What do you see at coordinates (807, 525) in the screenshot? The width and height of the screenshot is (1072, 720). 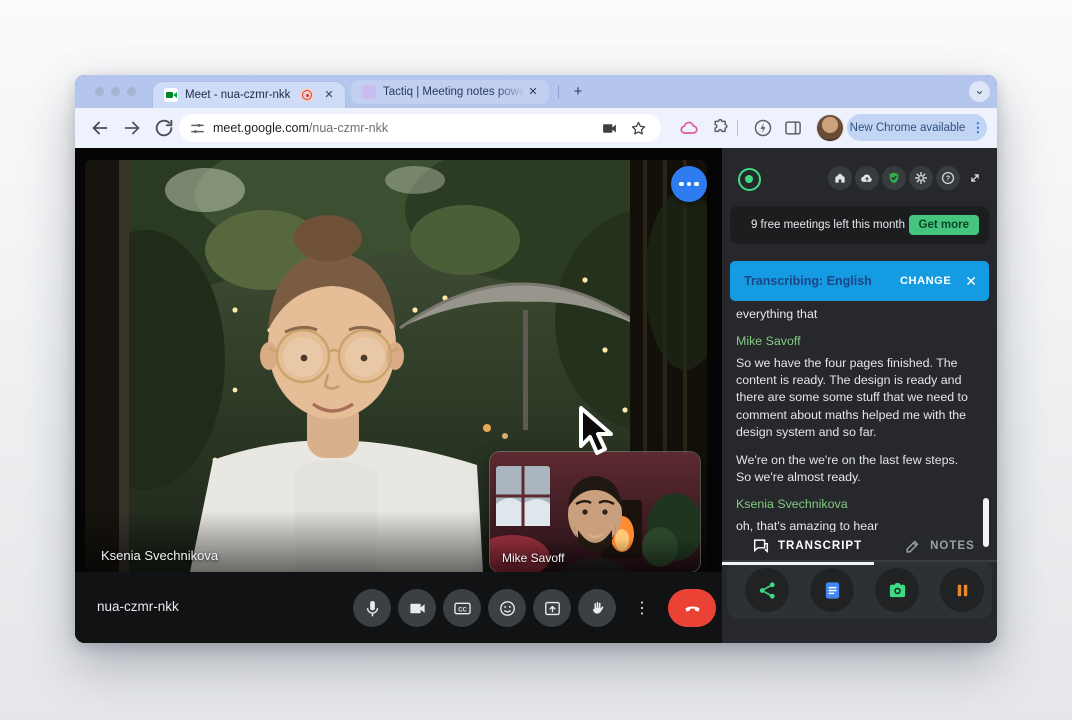 I see `transcript-text: oh, that's amazing to hear` at bounding box center [807, 525].